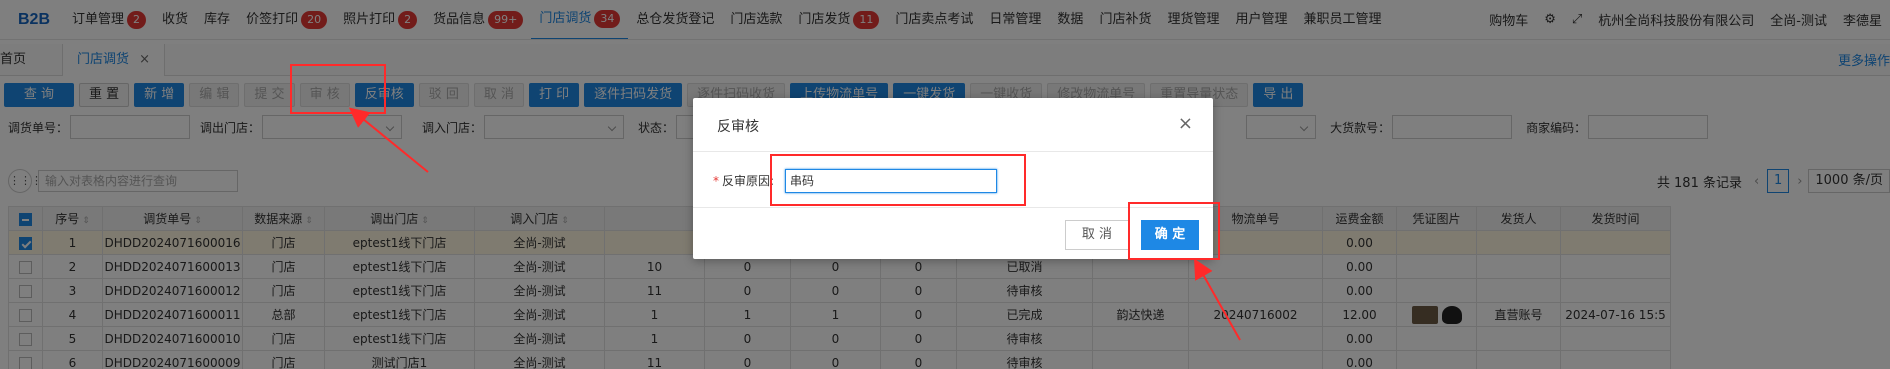 This screenshot has height=369, width=1890. I want to click on close-icon: ×, so click(1185, 124).